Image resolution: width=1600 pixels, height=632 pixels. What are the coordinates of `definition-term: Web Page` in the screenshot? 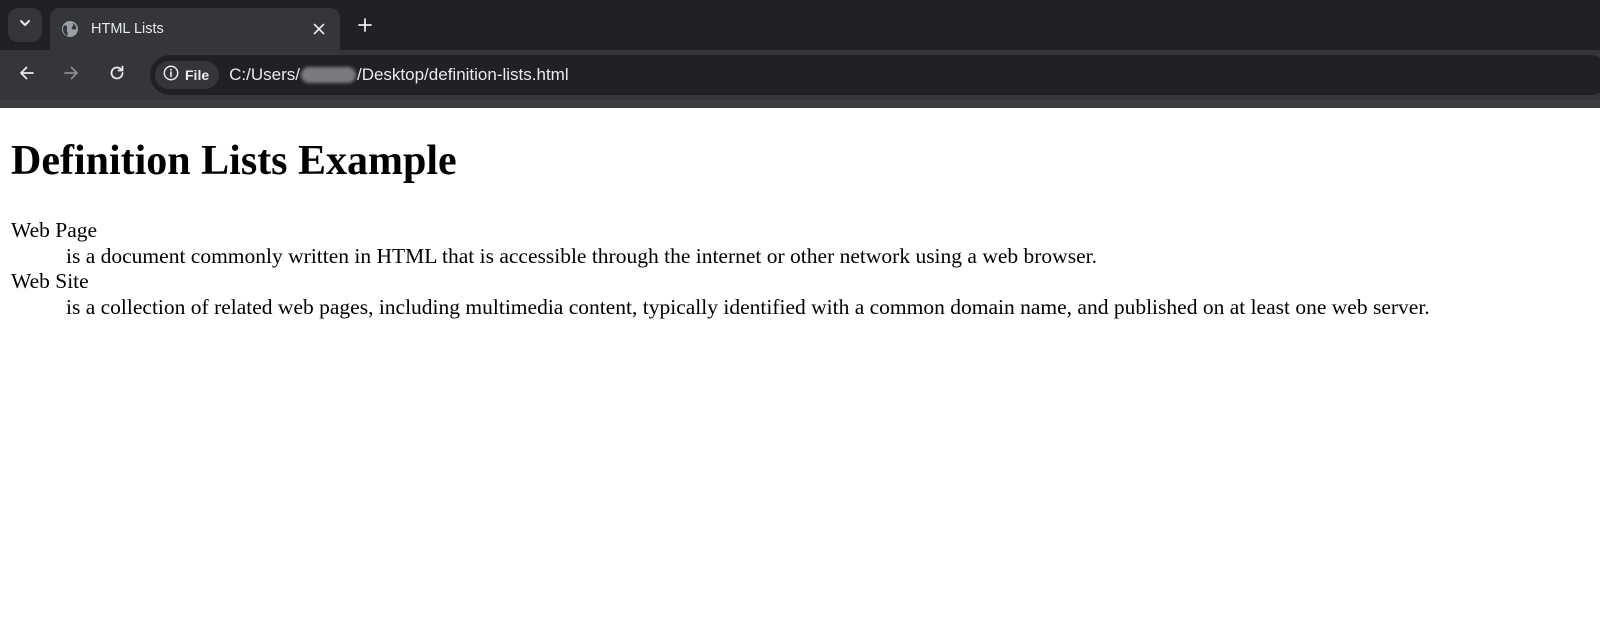 It's located at (54, 230).